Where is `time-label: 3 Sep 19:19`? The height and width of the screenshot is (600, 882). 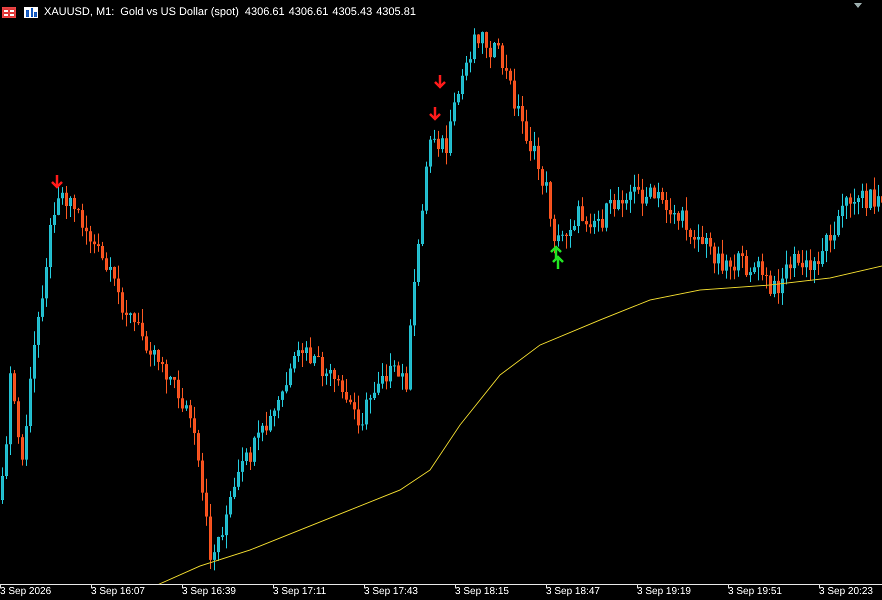 time-label: 3 Sep 19:19 is located at coordinates (664, 591).